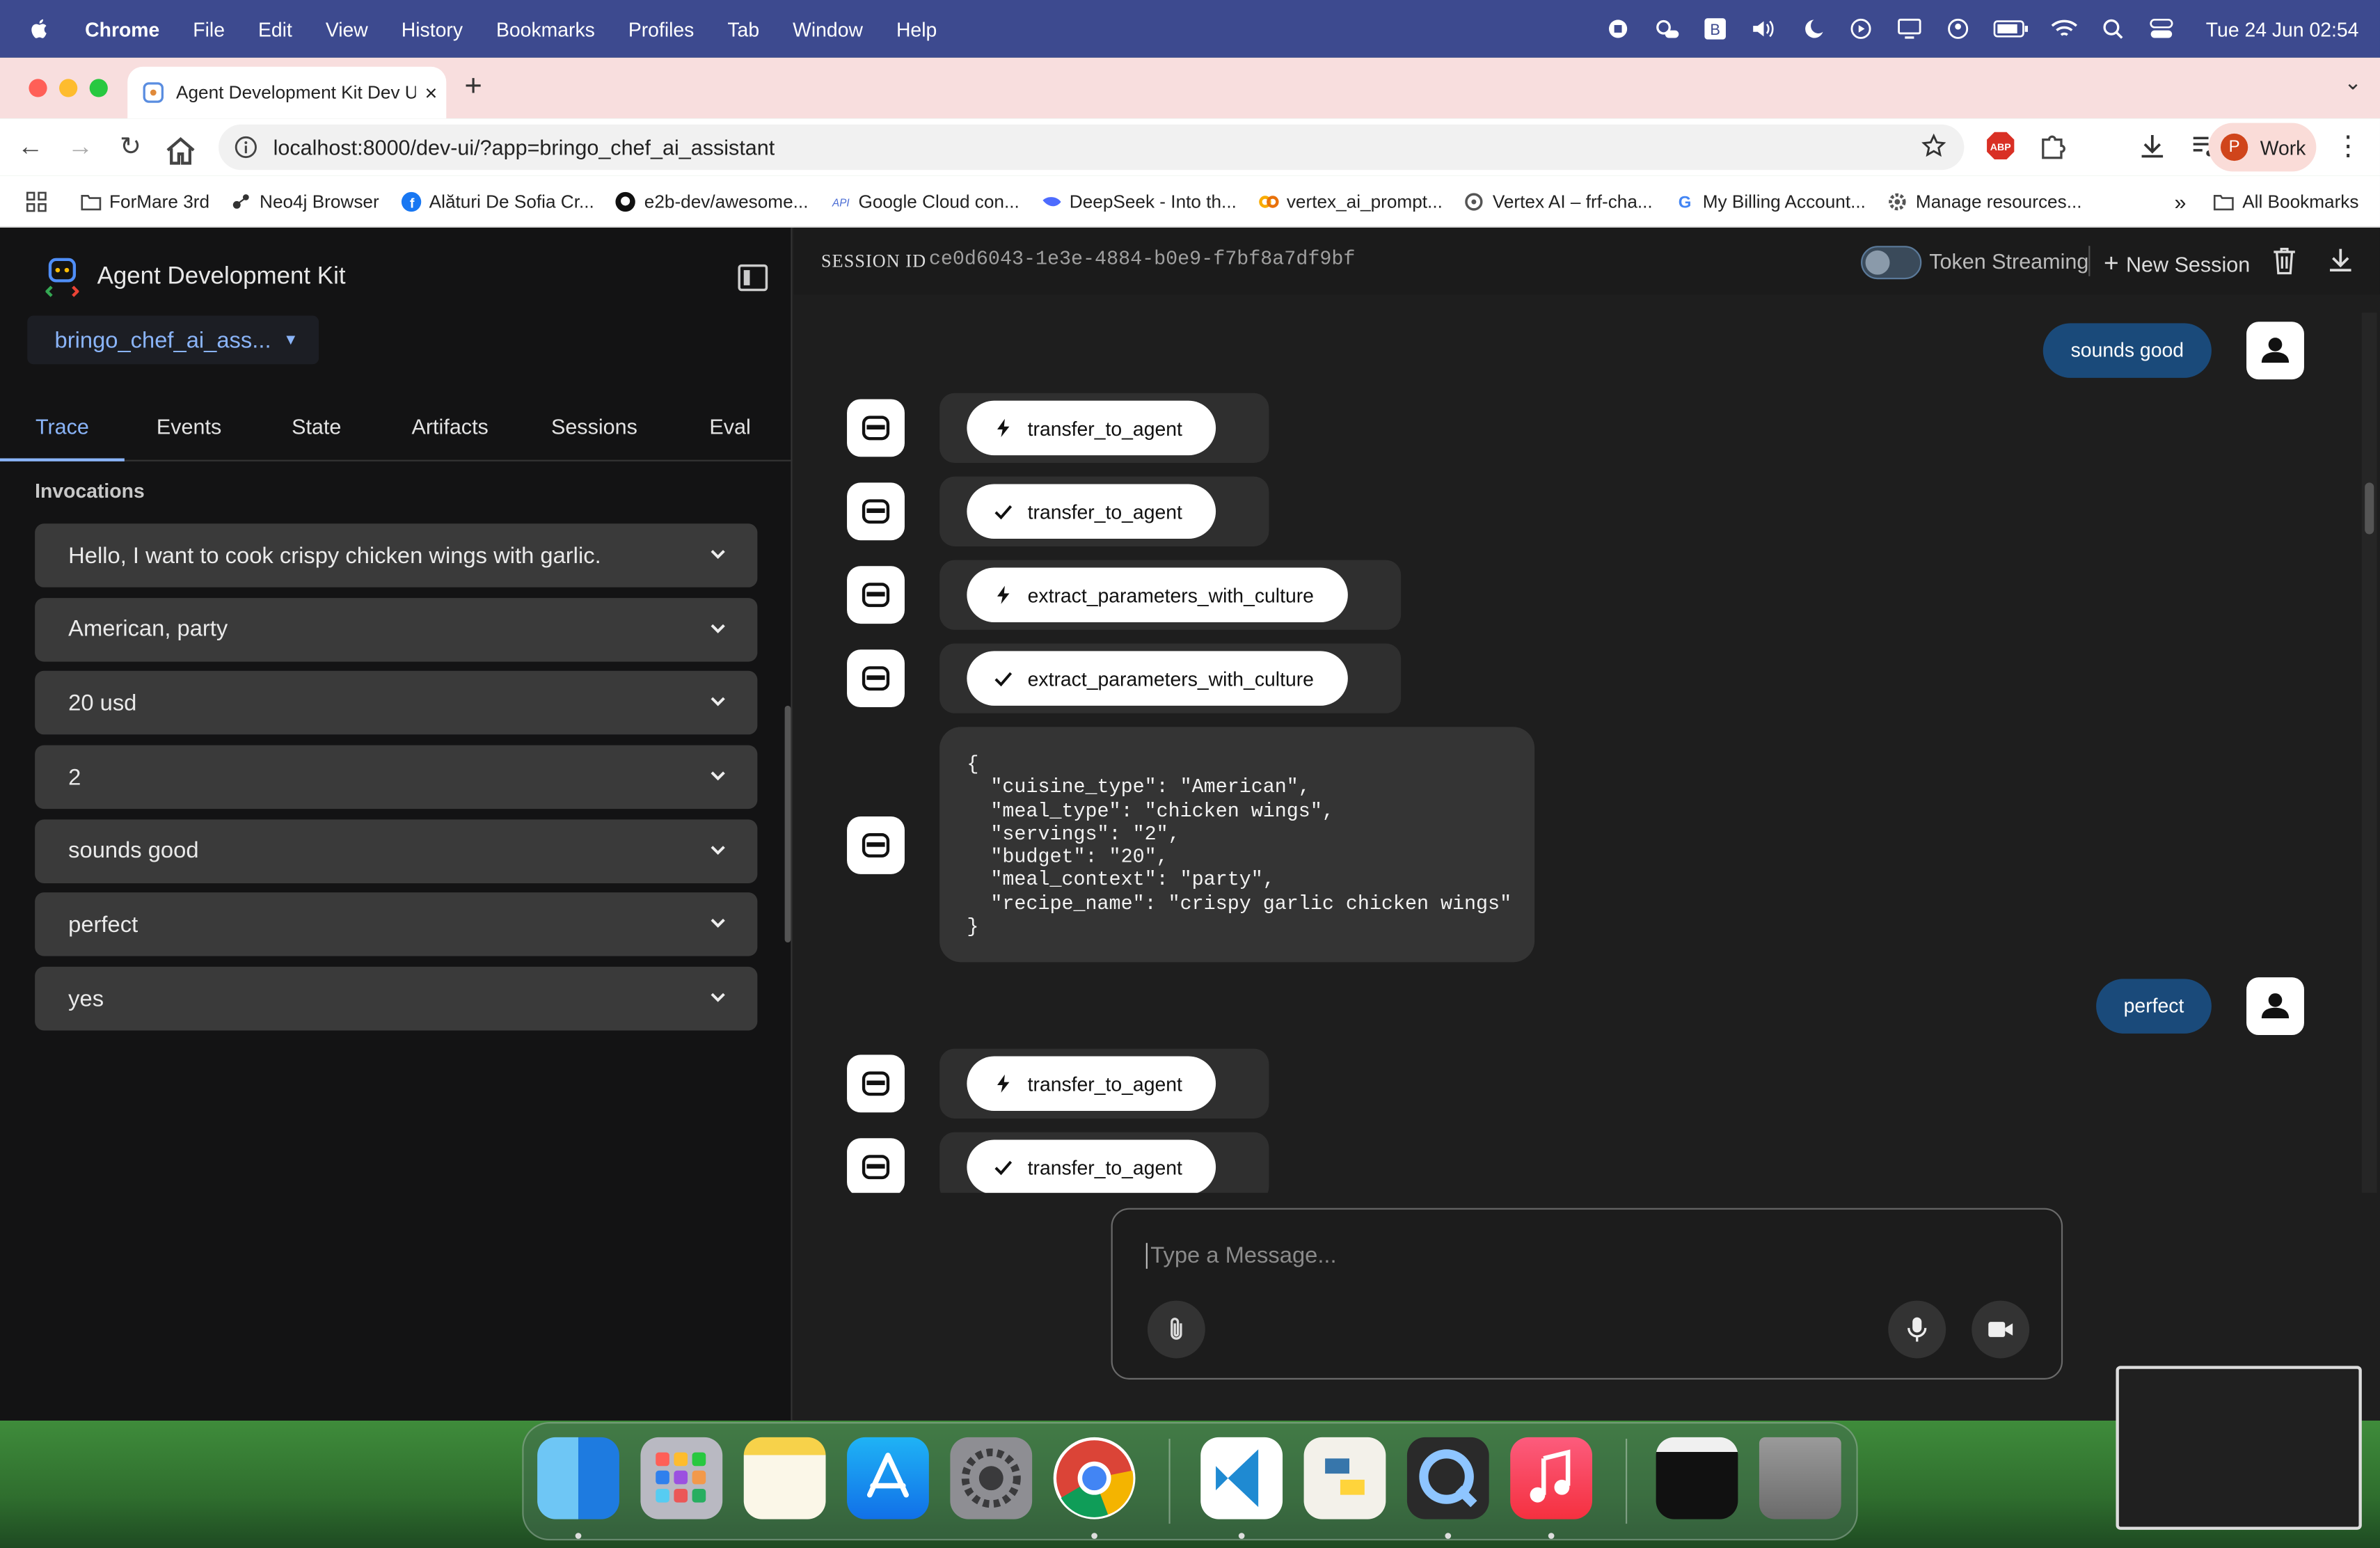  What do you see at coordinates (1618, 29) in the screenshot?
I see `record-icon` at bounding box center [1618, 29].